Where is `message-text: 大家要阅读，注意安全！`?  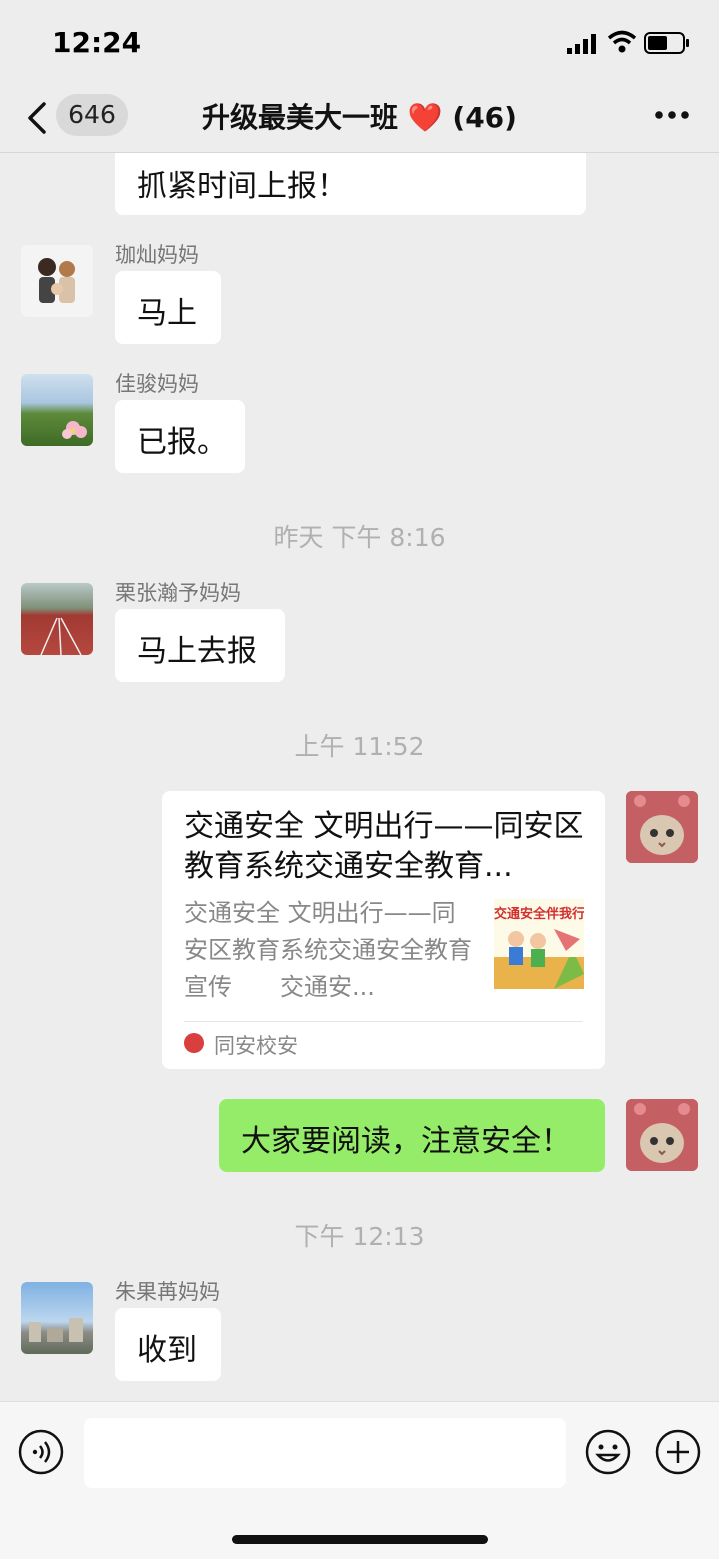 message-text: 大家要阅读，注意安全！ is located at coordinates (406, 1141).